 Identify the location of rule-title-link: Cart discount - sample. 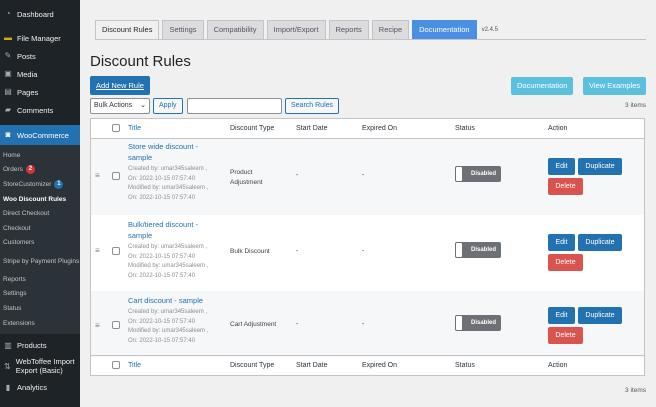
(170, 300).